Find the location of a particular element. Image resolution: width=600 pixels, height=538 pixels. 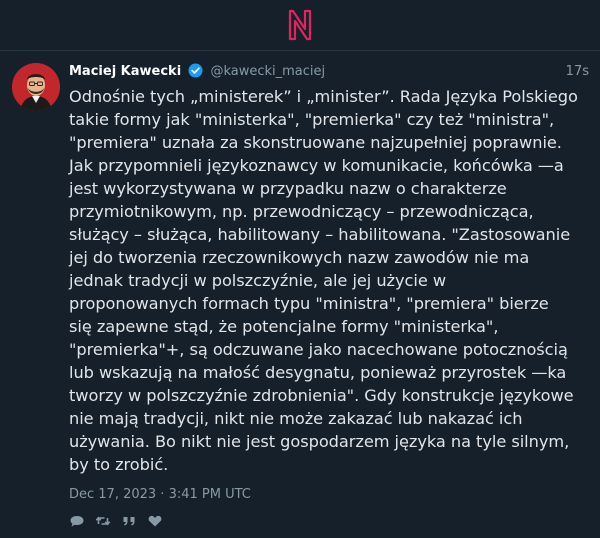

tweet-actions is located at coordinates (121, 521).